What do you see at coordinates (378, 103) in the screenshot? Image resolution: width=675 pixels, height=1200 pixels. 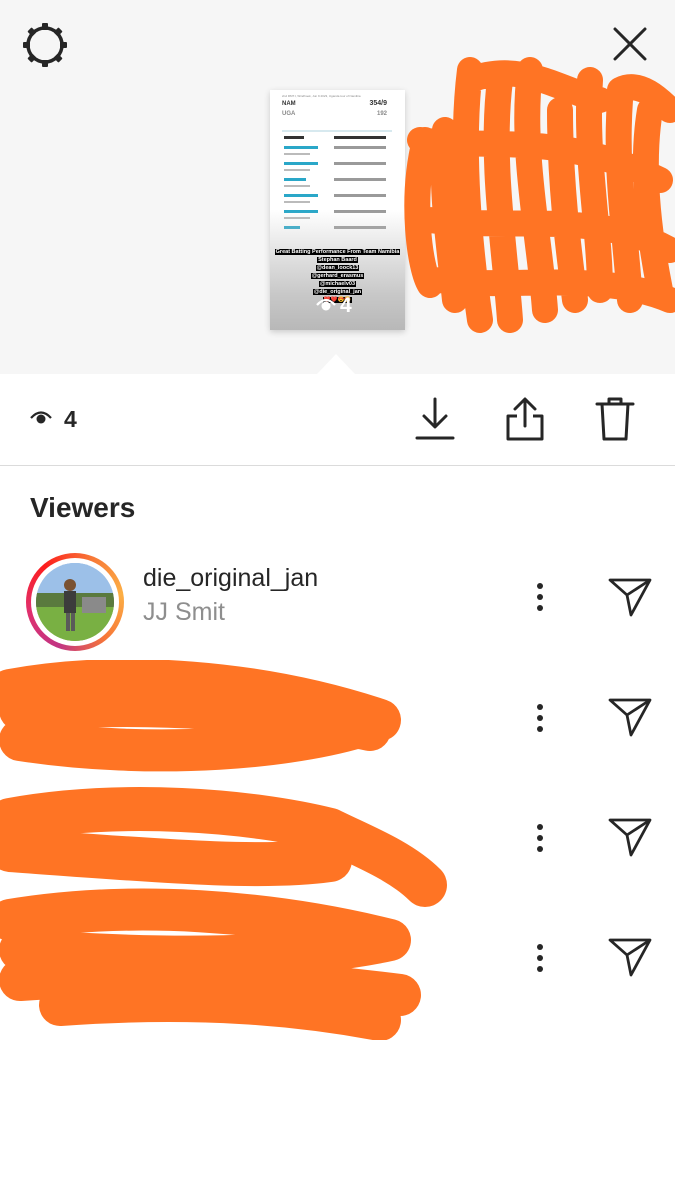 I see `scorecard-score-1: 354/9` at bounding box center [378, 103].